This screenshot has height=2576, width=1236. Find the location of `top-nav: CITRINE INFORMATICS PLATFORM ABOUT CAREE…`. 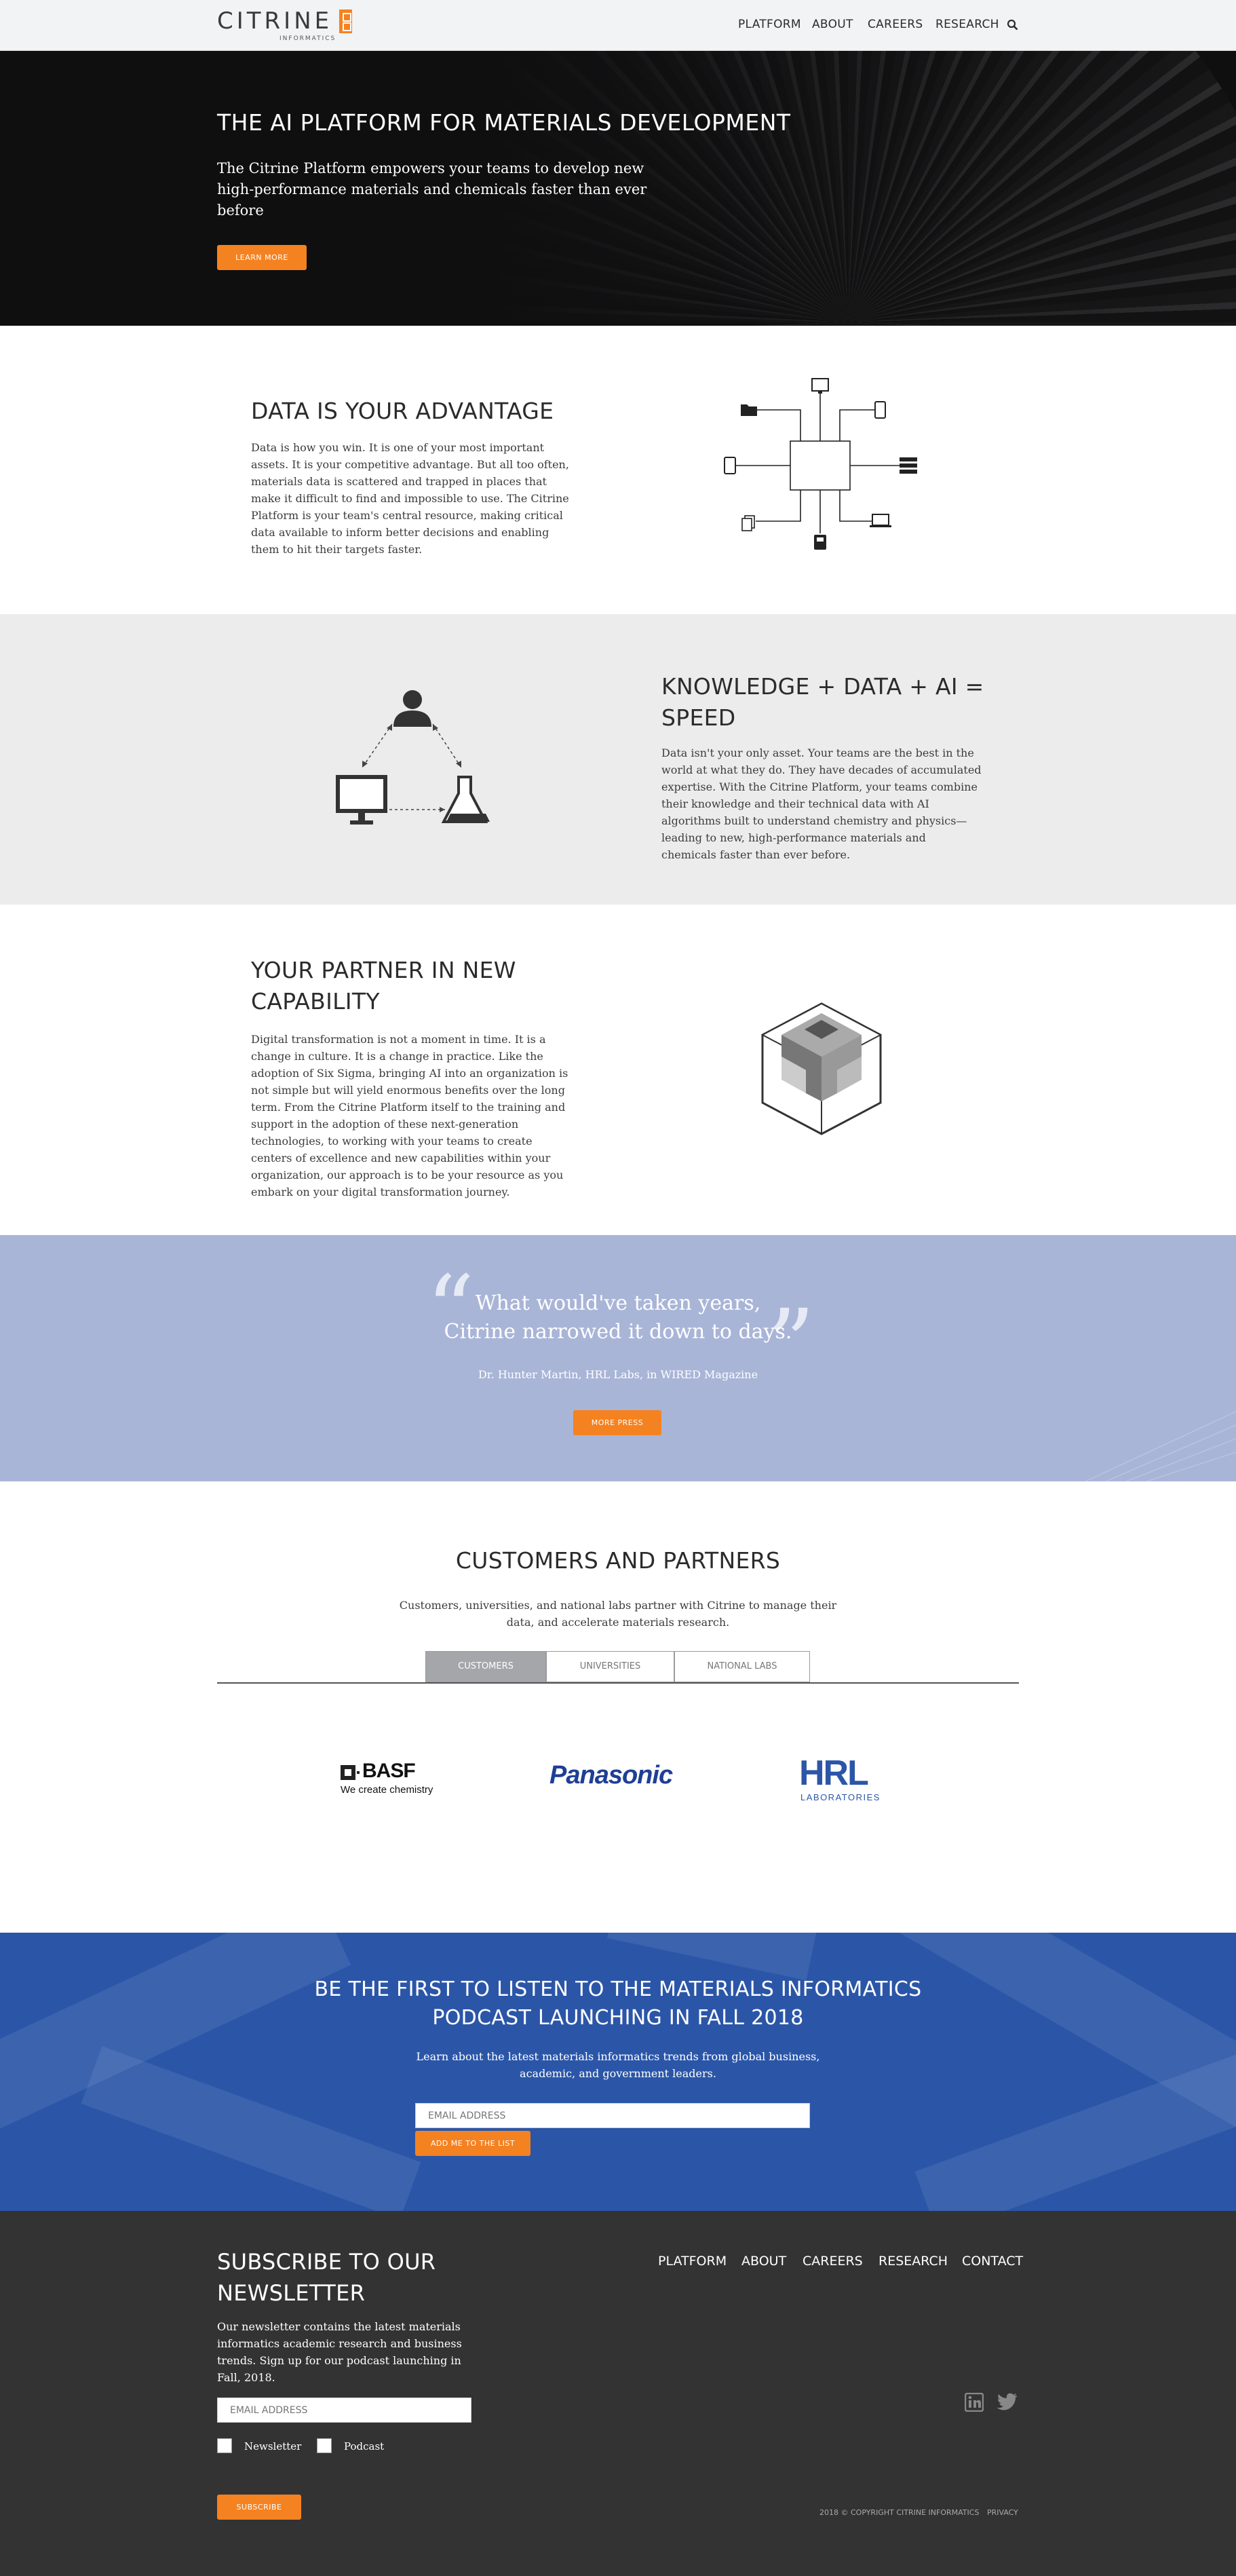

top-nav: CITRINE INFORMATICS PLATFORM ABOUT CAREE… is located at coordinates (618, 25).